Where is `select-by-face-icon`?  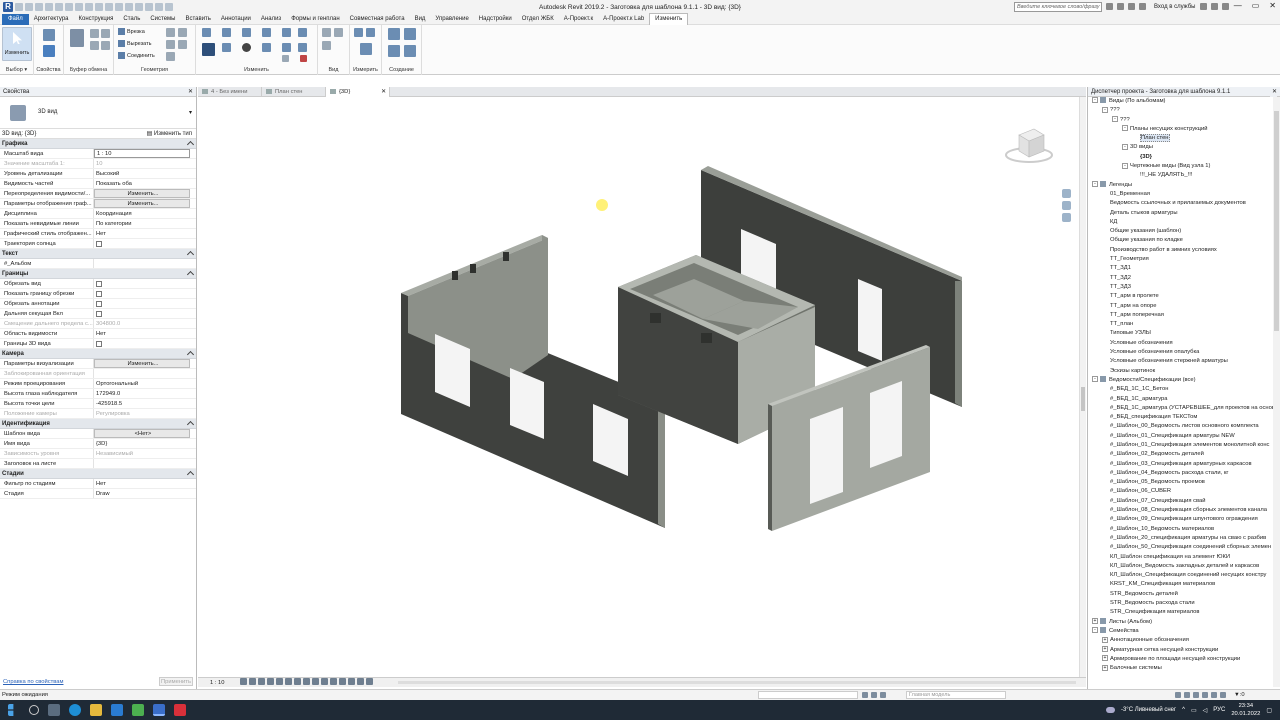
select-by-face-icon is located at coordinates (1205, 695).